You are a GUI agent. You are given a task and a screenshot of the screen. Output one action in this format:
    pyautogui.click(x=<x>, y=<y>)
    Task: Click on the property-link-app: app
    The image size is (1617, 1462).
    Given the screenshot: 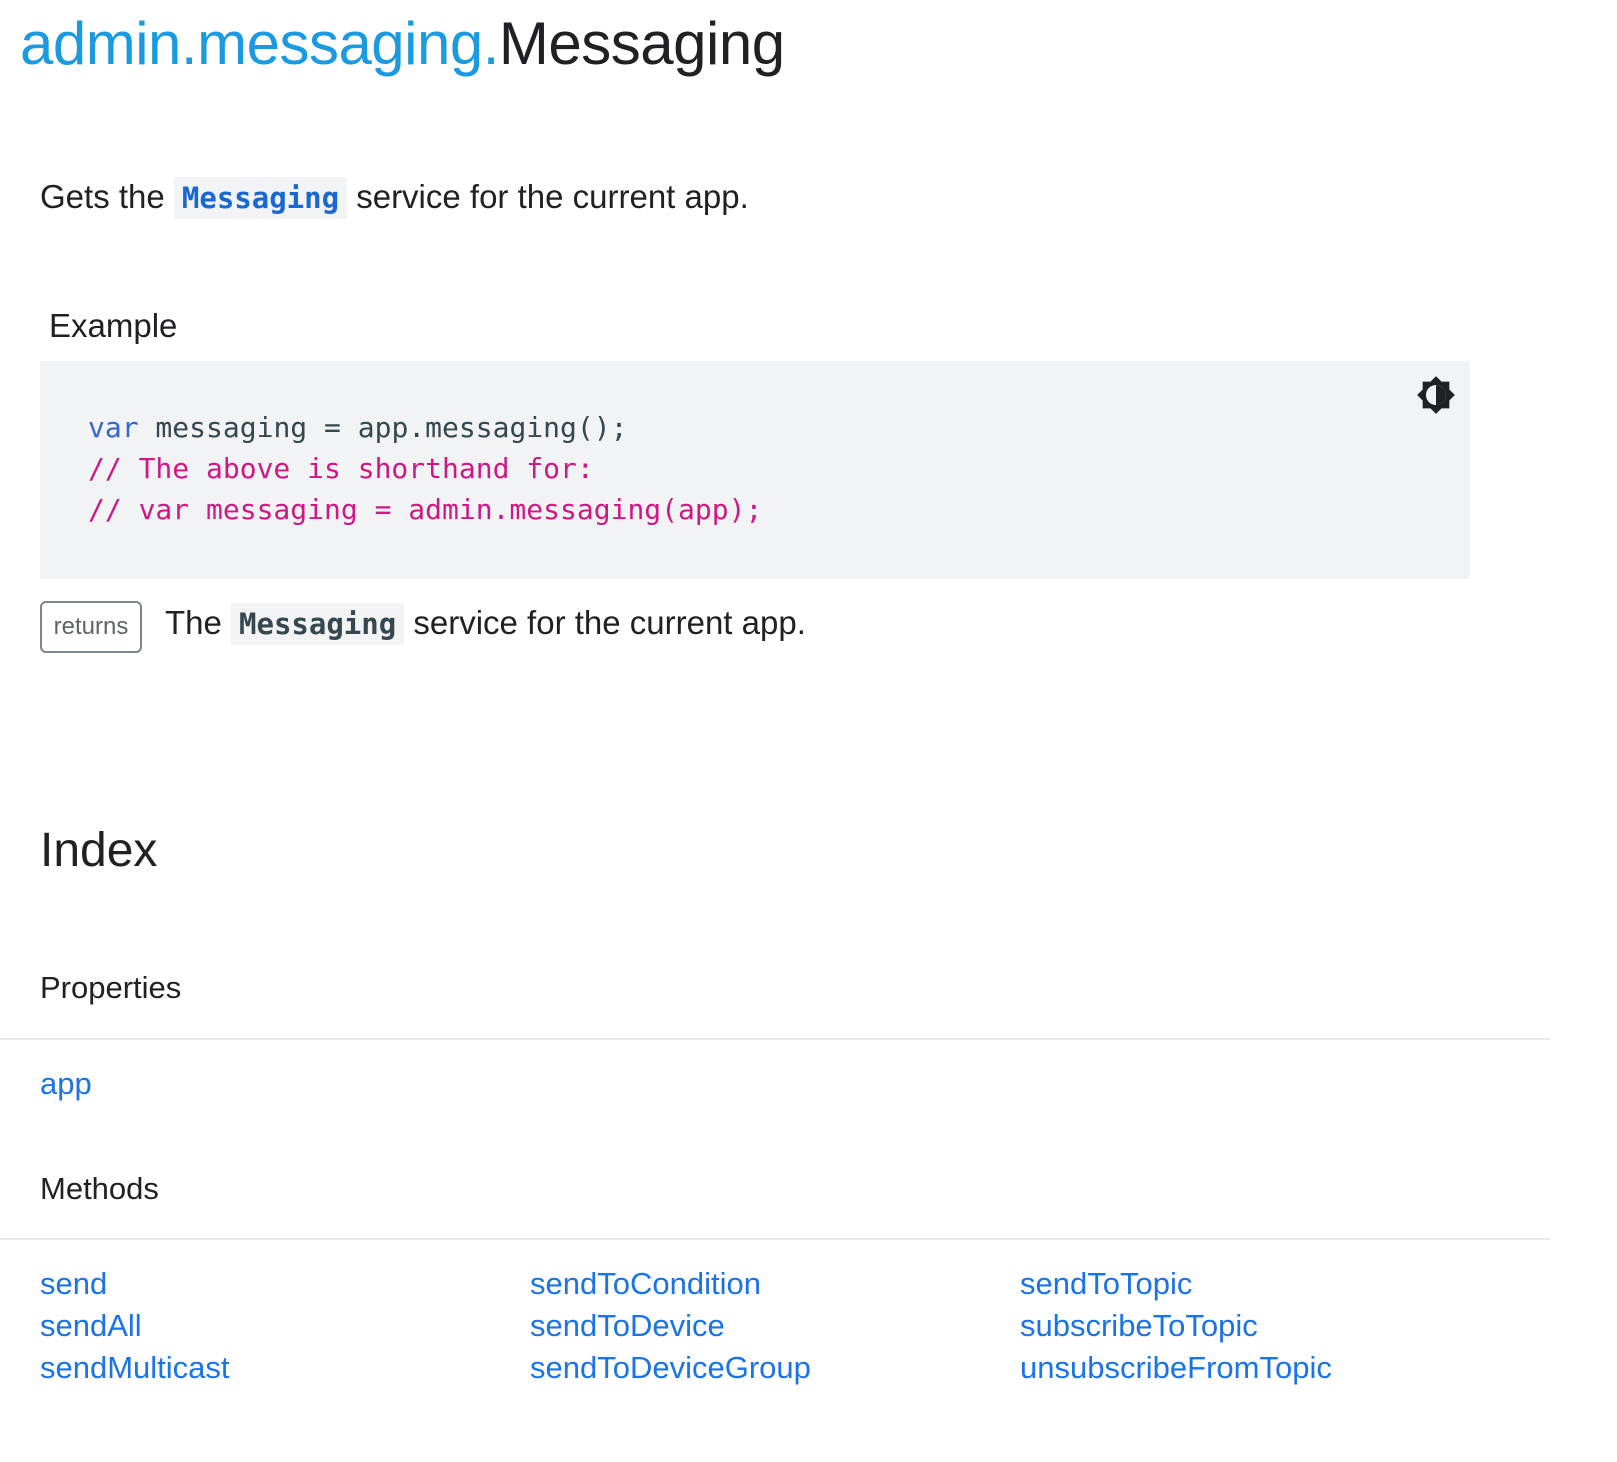 What is the action you would take?
    pyautogui.click(x=66, y=1084)
    